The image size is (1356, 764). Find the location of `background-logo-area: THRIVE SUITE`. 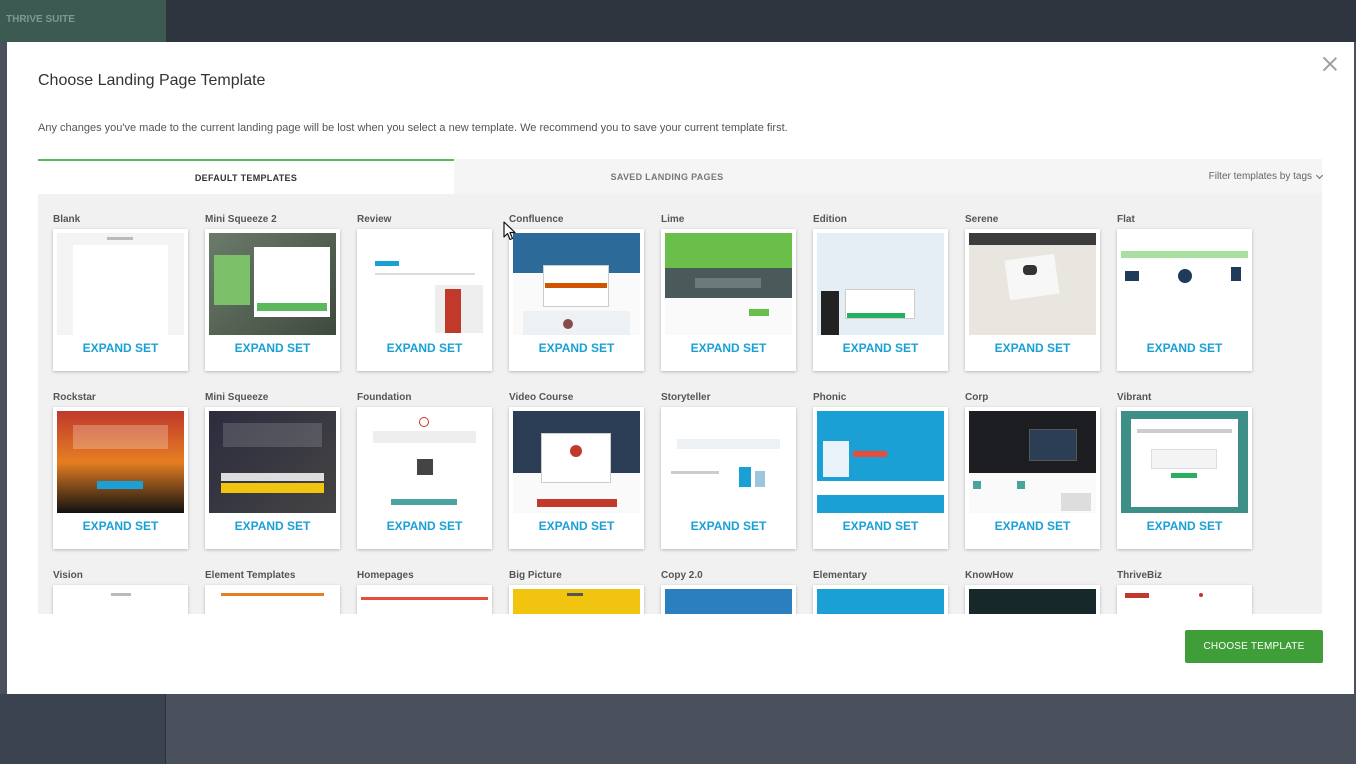

background-logo-area: THRIVE SUITE is located at coordinates (83, 21).